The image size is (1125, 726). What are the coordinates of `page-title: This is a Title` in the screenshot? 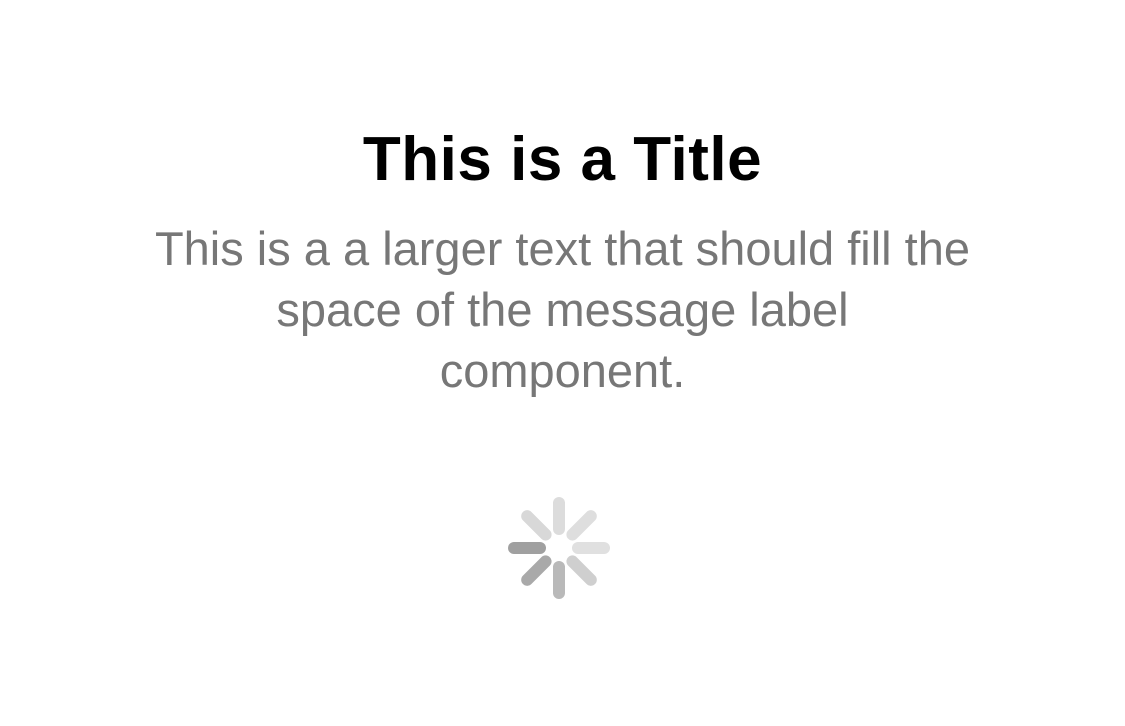 It's located at (562, 159).